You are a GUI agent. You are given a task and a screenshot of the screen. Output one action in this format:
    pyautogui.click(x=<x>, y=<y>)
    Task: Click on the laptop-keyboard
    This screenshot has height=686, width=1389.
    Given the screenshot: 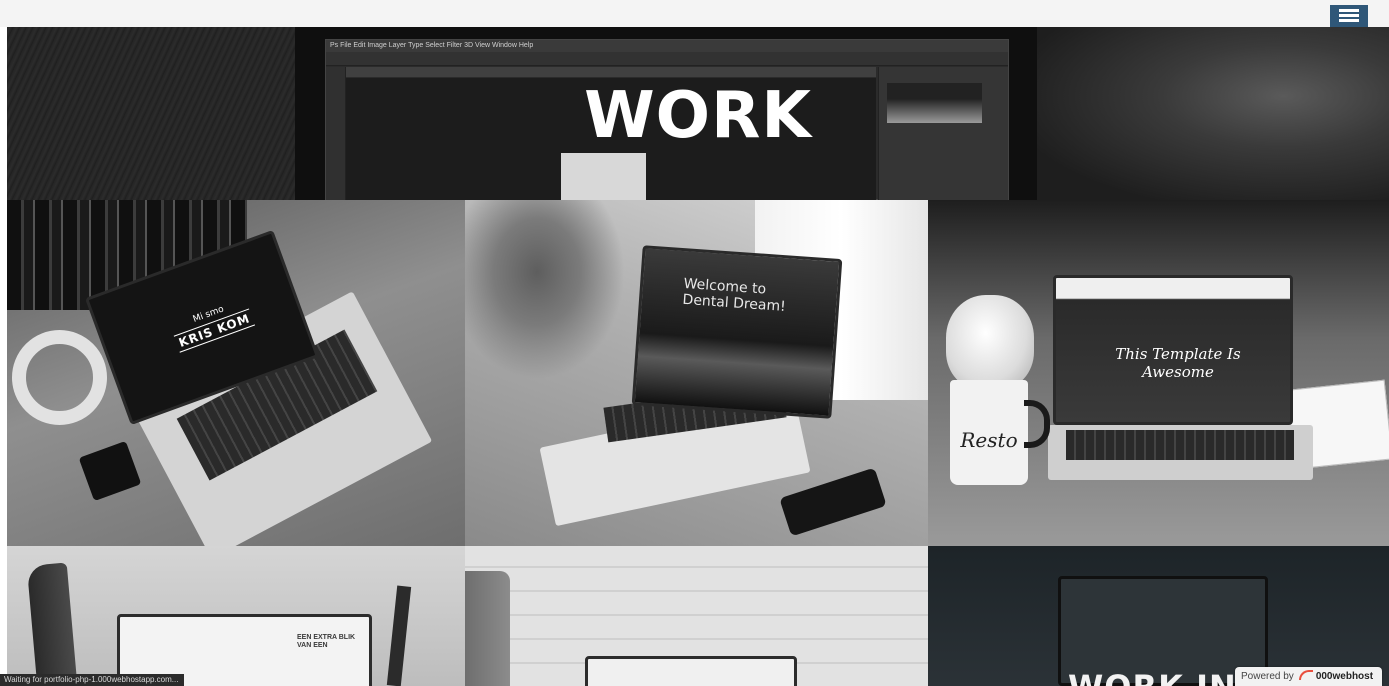 What is the action you would take?
    pyautogui.click(x=1180, y=445)
    